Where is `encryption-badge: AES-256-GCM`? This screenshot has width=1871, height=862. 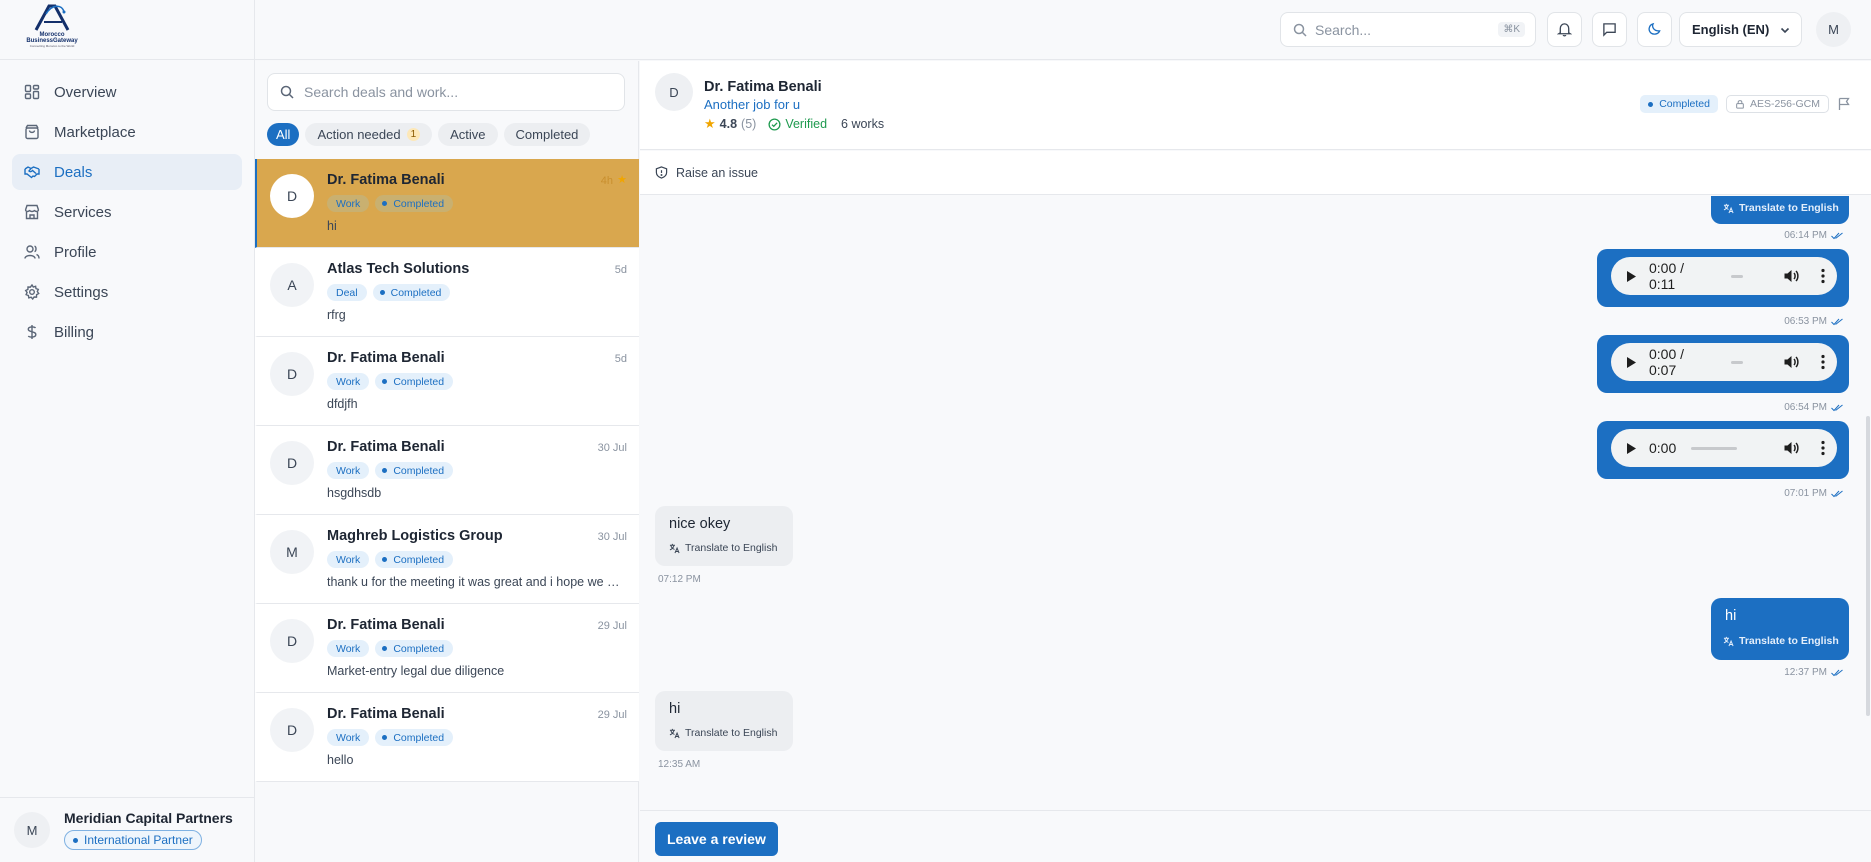
encryption-badge: AES-256-GCM is located at coordinates (1777, 104).